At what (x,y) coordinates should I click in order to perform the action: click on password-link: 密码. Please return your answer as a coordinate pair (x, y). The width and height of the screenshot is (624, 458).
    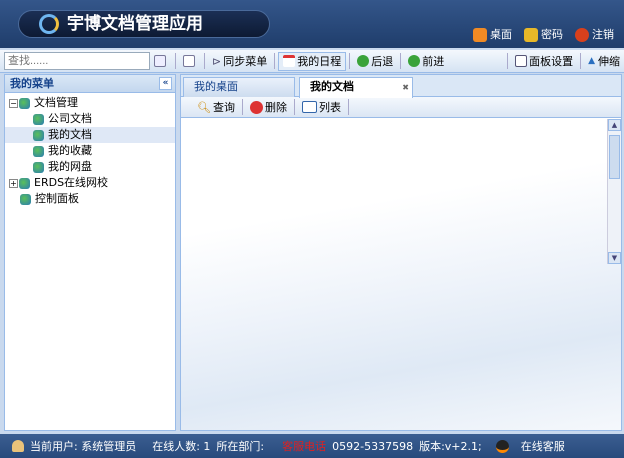
    Looking at the image, I should click on (543, 34).